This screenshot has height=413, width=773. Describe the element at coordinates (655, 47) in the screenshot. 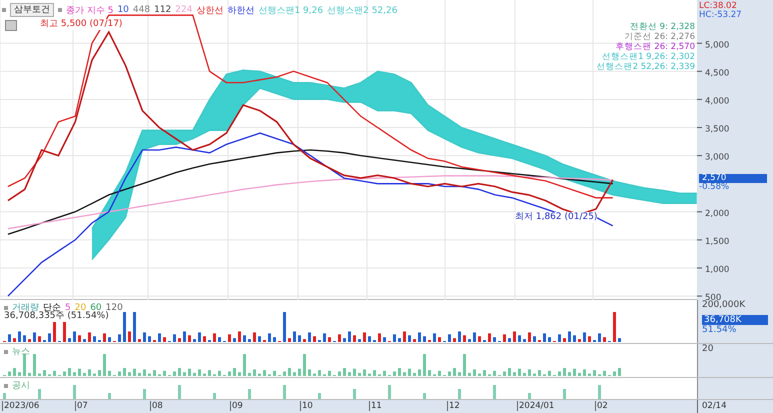

I see `indicator-value: 후행스팬 26: 2,570` at that location.